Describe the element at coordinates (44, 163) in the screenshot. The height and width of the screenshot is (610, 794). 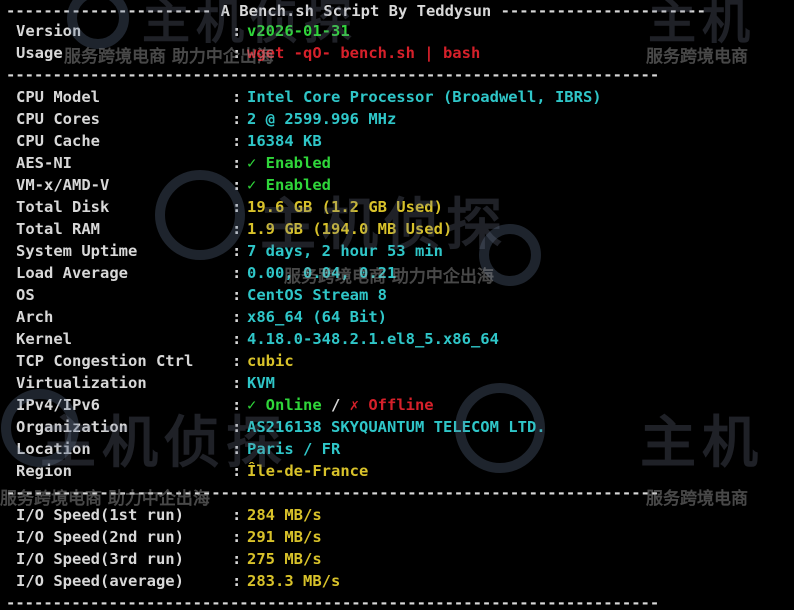
I see `system-info-label: AES-NI` at that location.